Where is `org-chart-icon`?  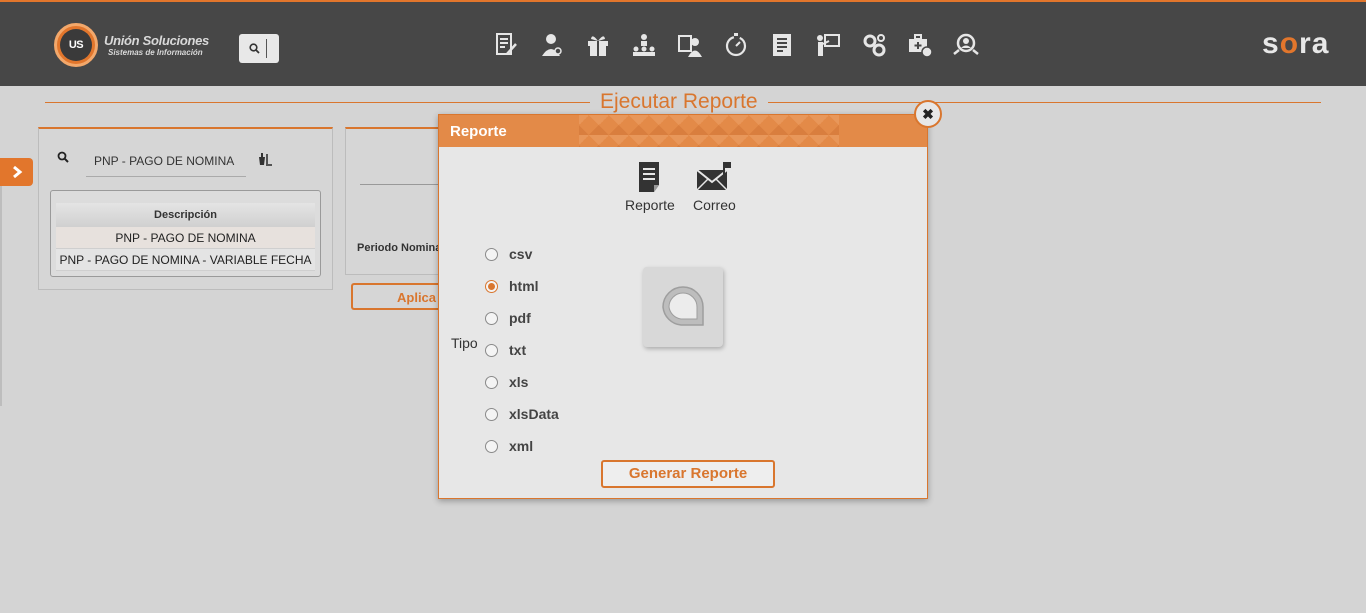
org-chart-icon is located at coordinates (654, 45).